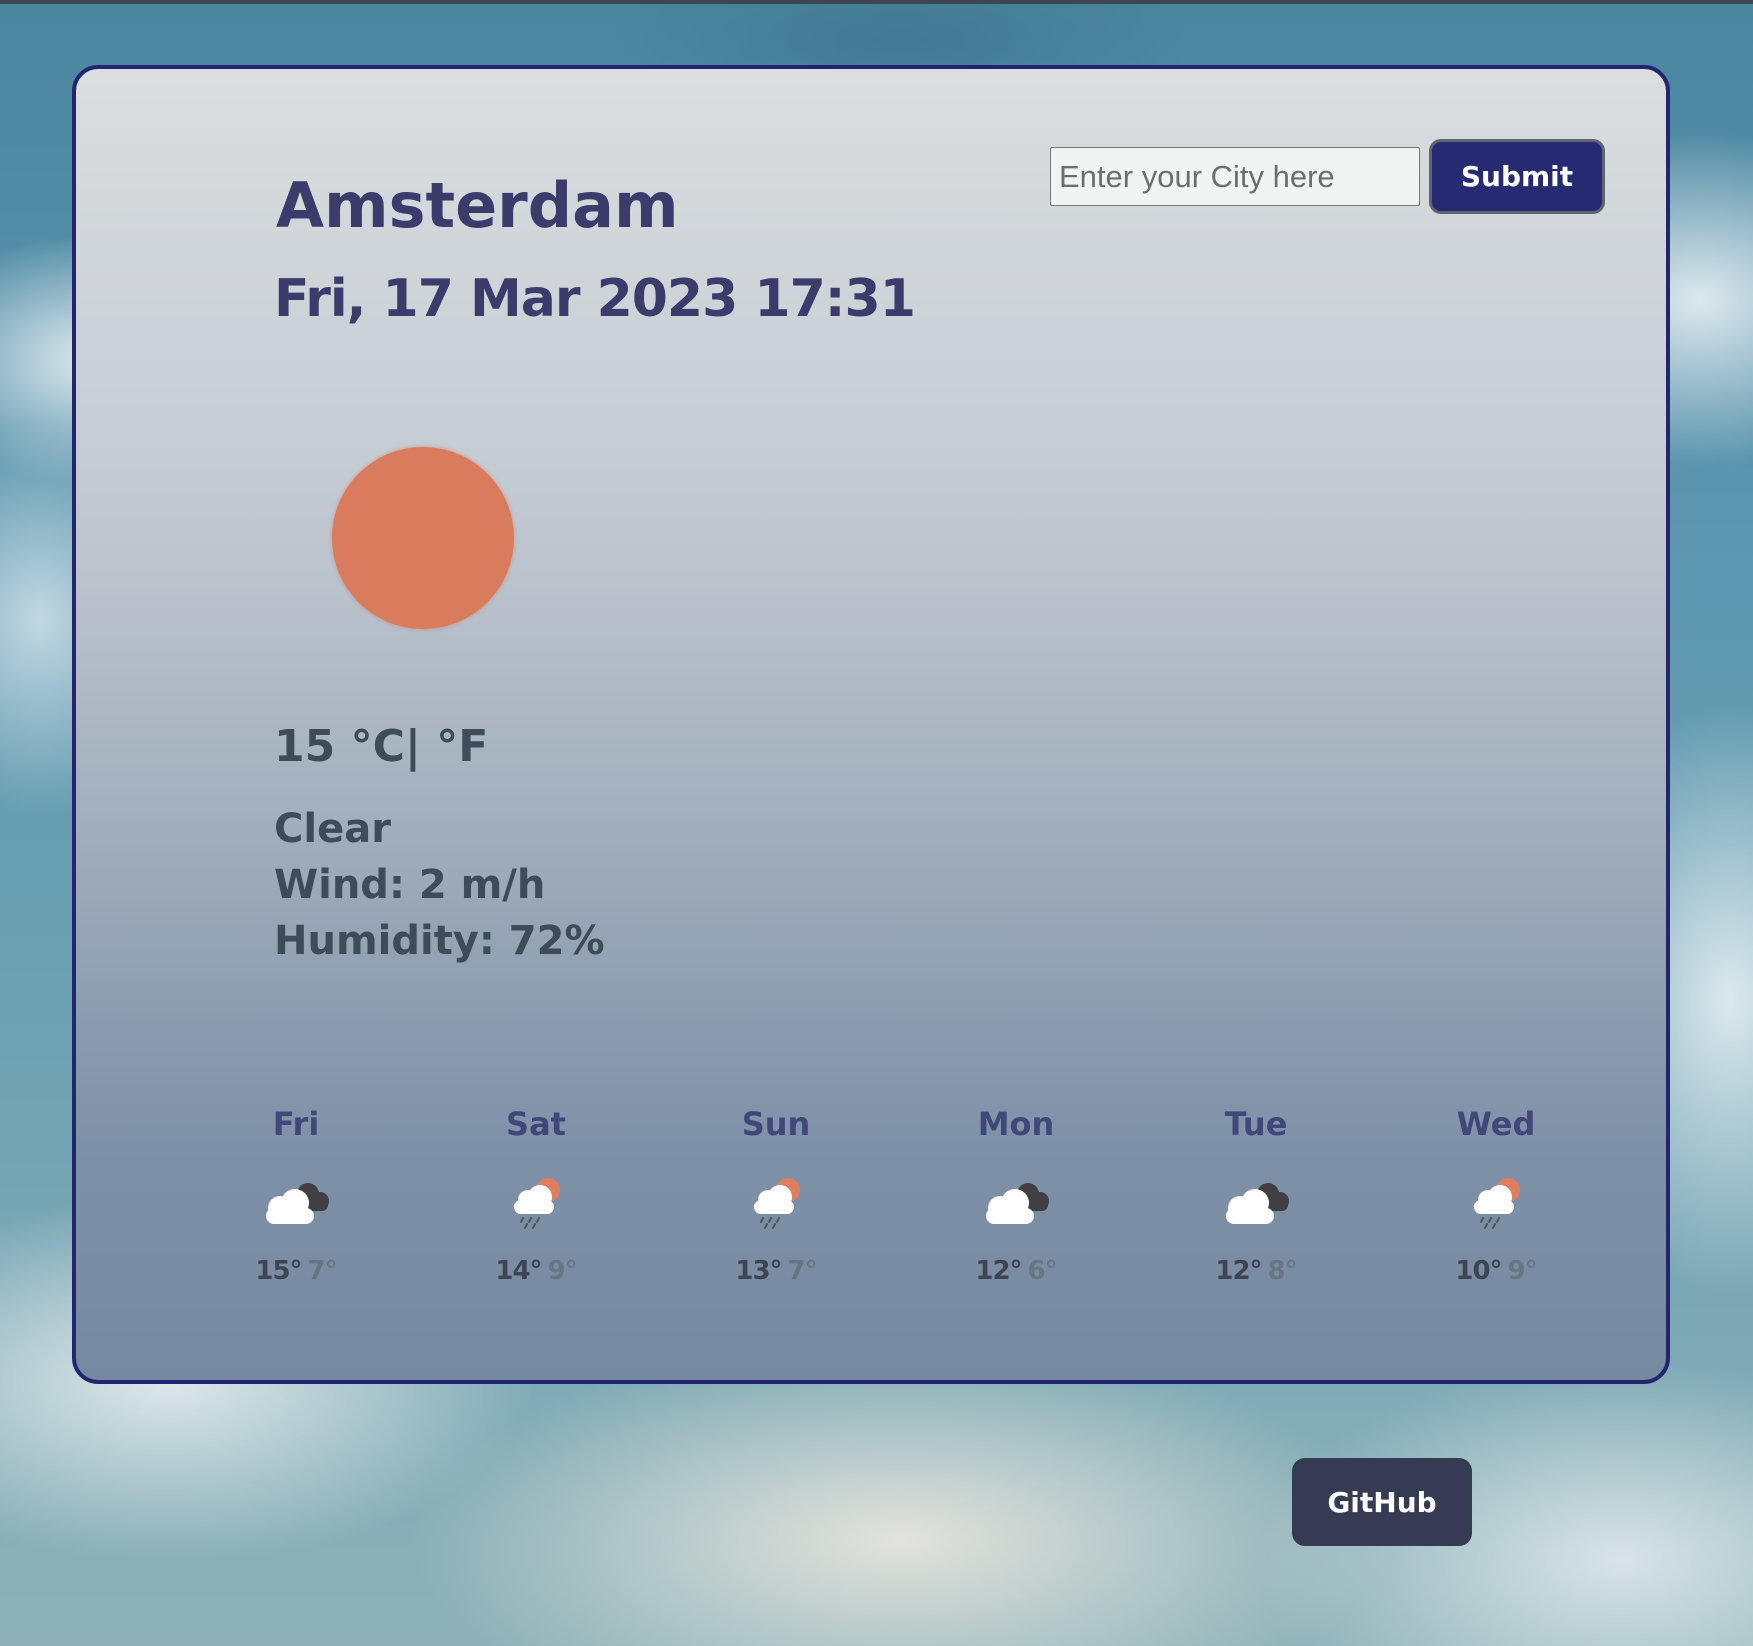 This screenshot has width=1753, height=1646. Describe the element at coordinates (278, 1271) in the screenshot. I see `forecast-max-temp: 15°` at that location.